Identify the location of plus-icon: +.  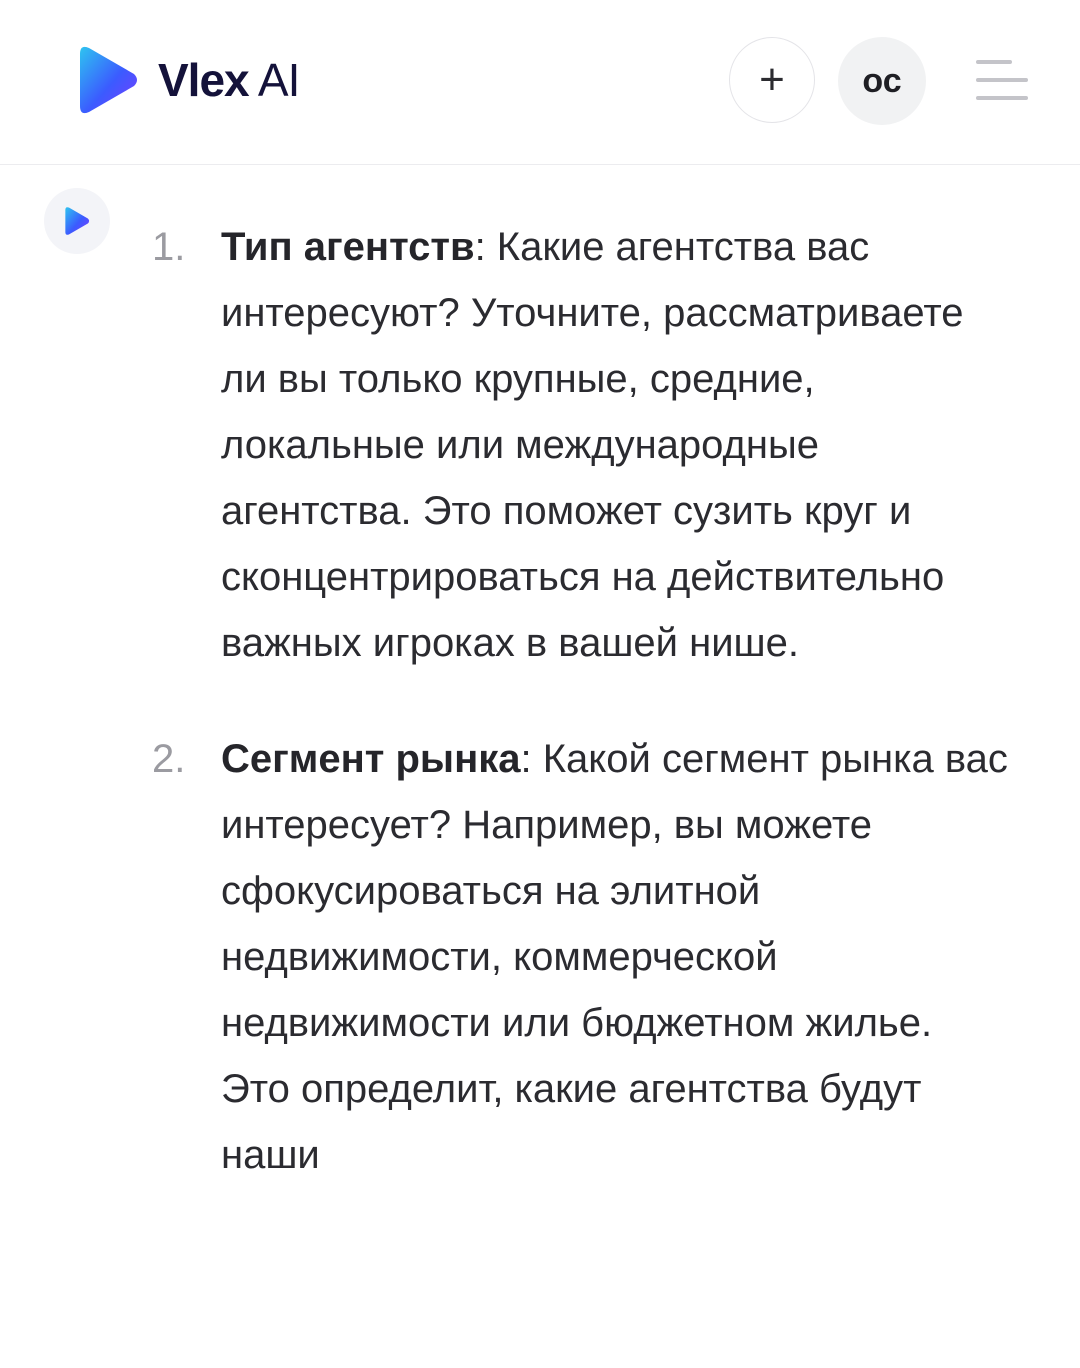
(772, 79).